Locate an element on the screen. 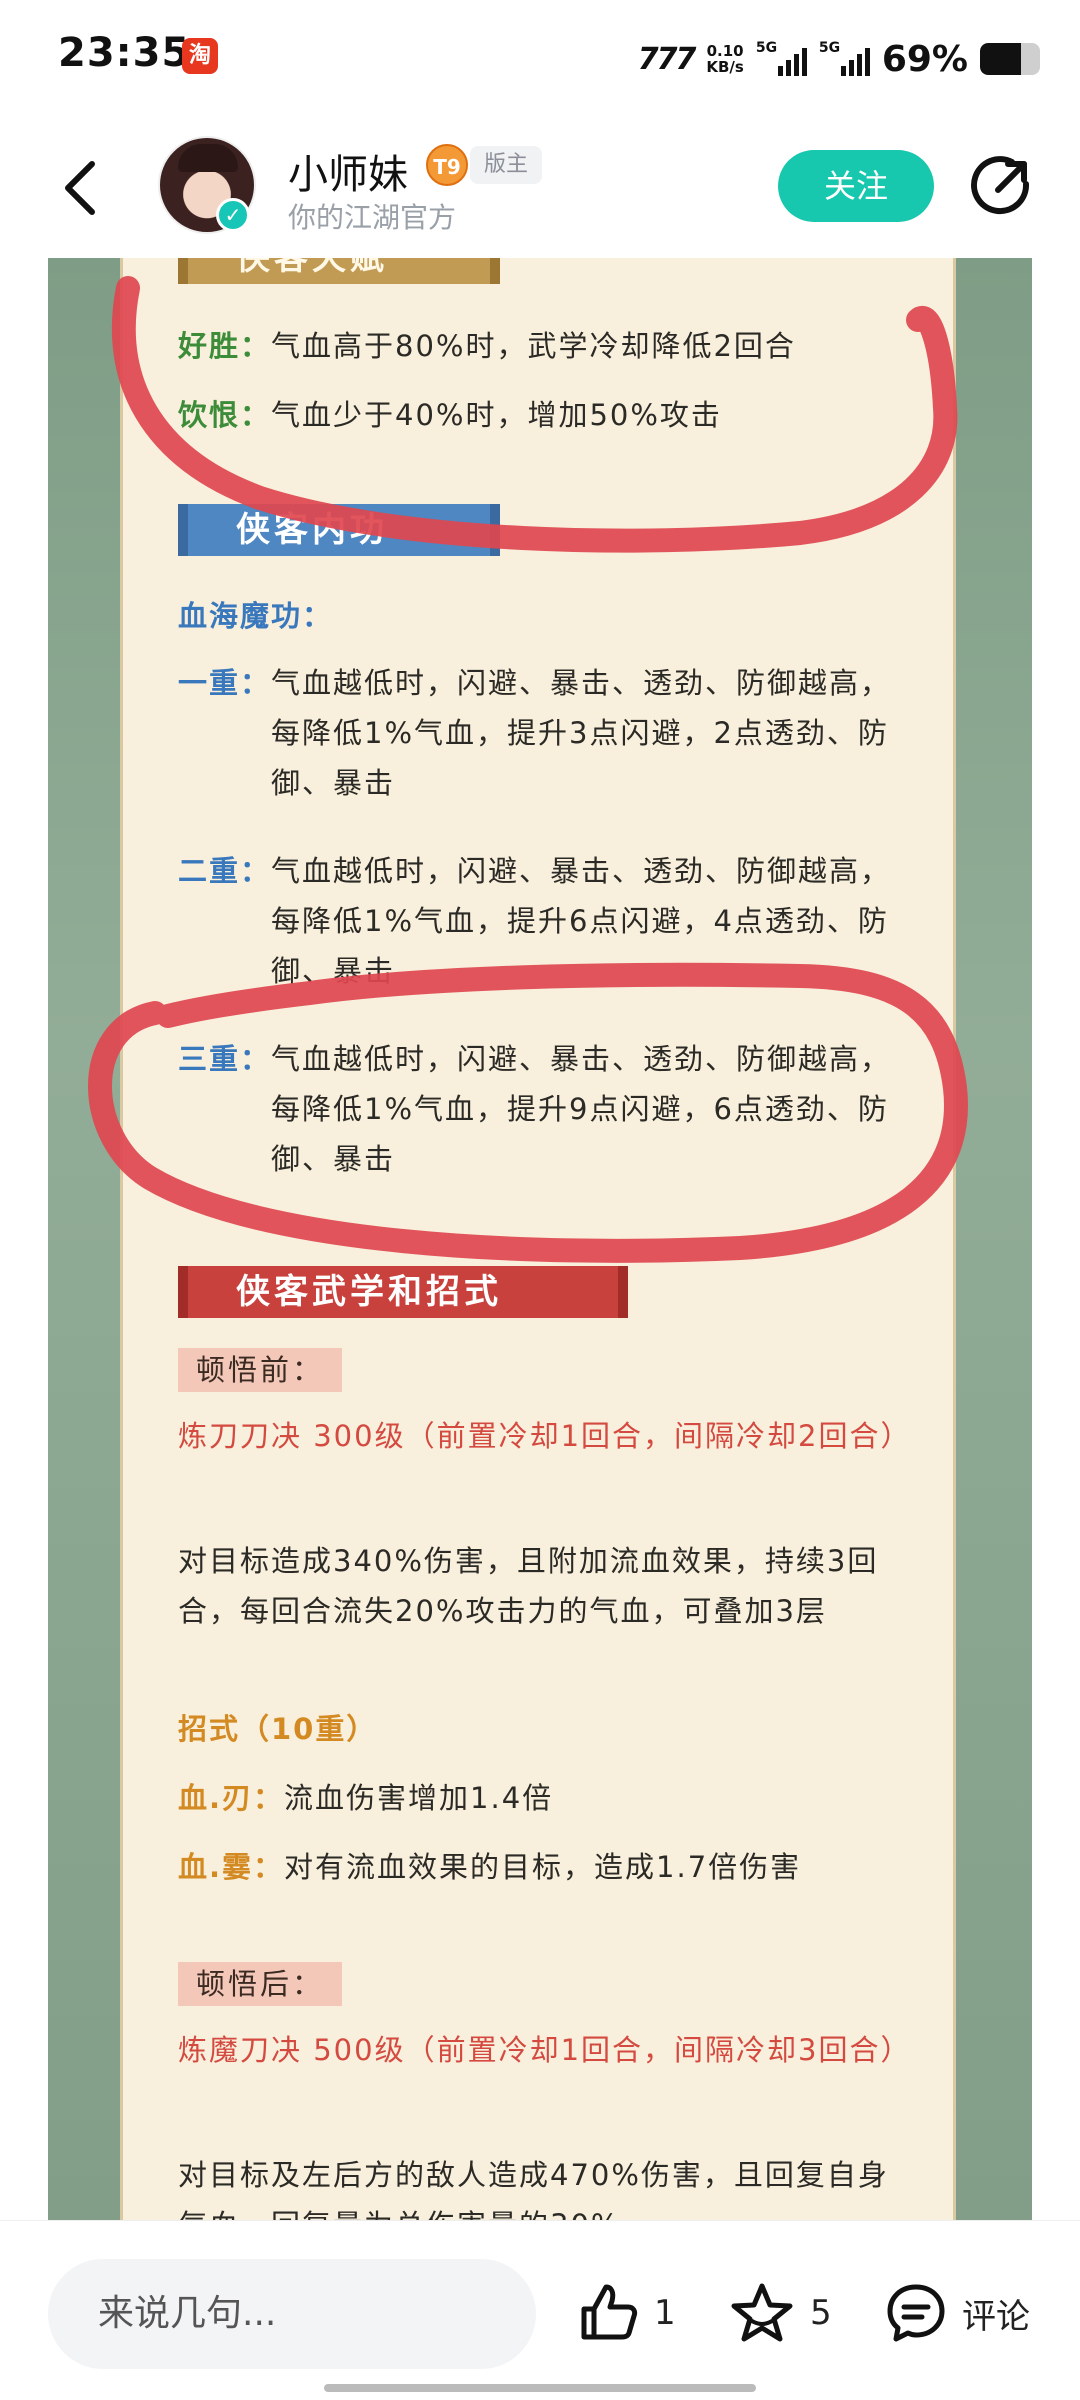 The height and width of the screenshot is (2400, 1080). favorite-button: 5 is located at coordinates (780, 2313).